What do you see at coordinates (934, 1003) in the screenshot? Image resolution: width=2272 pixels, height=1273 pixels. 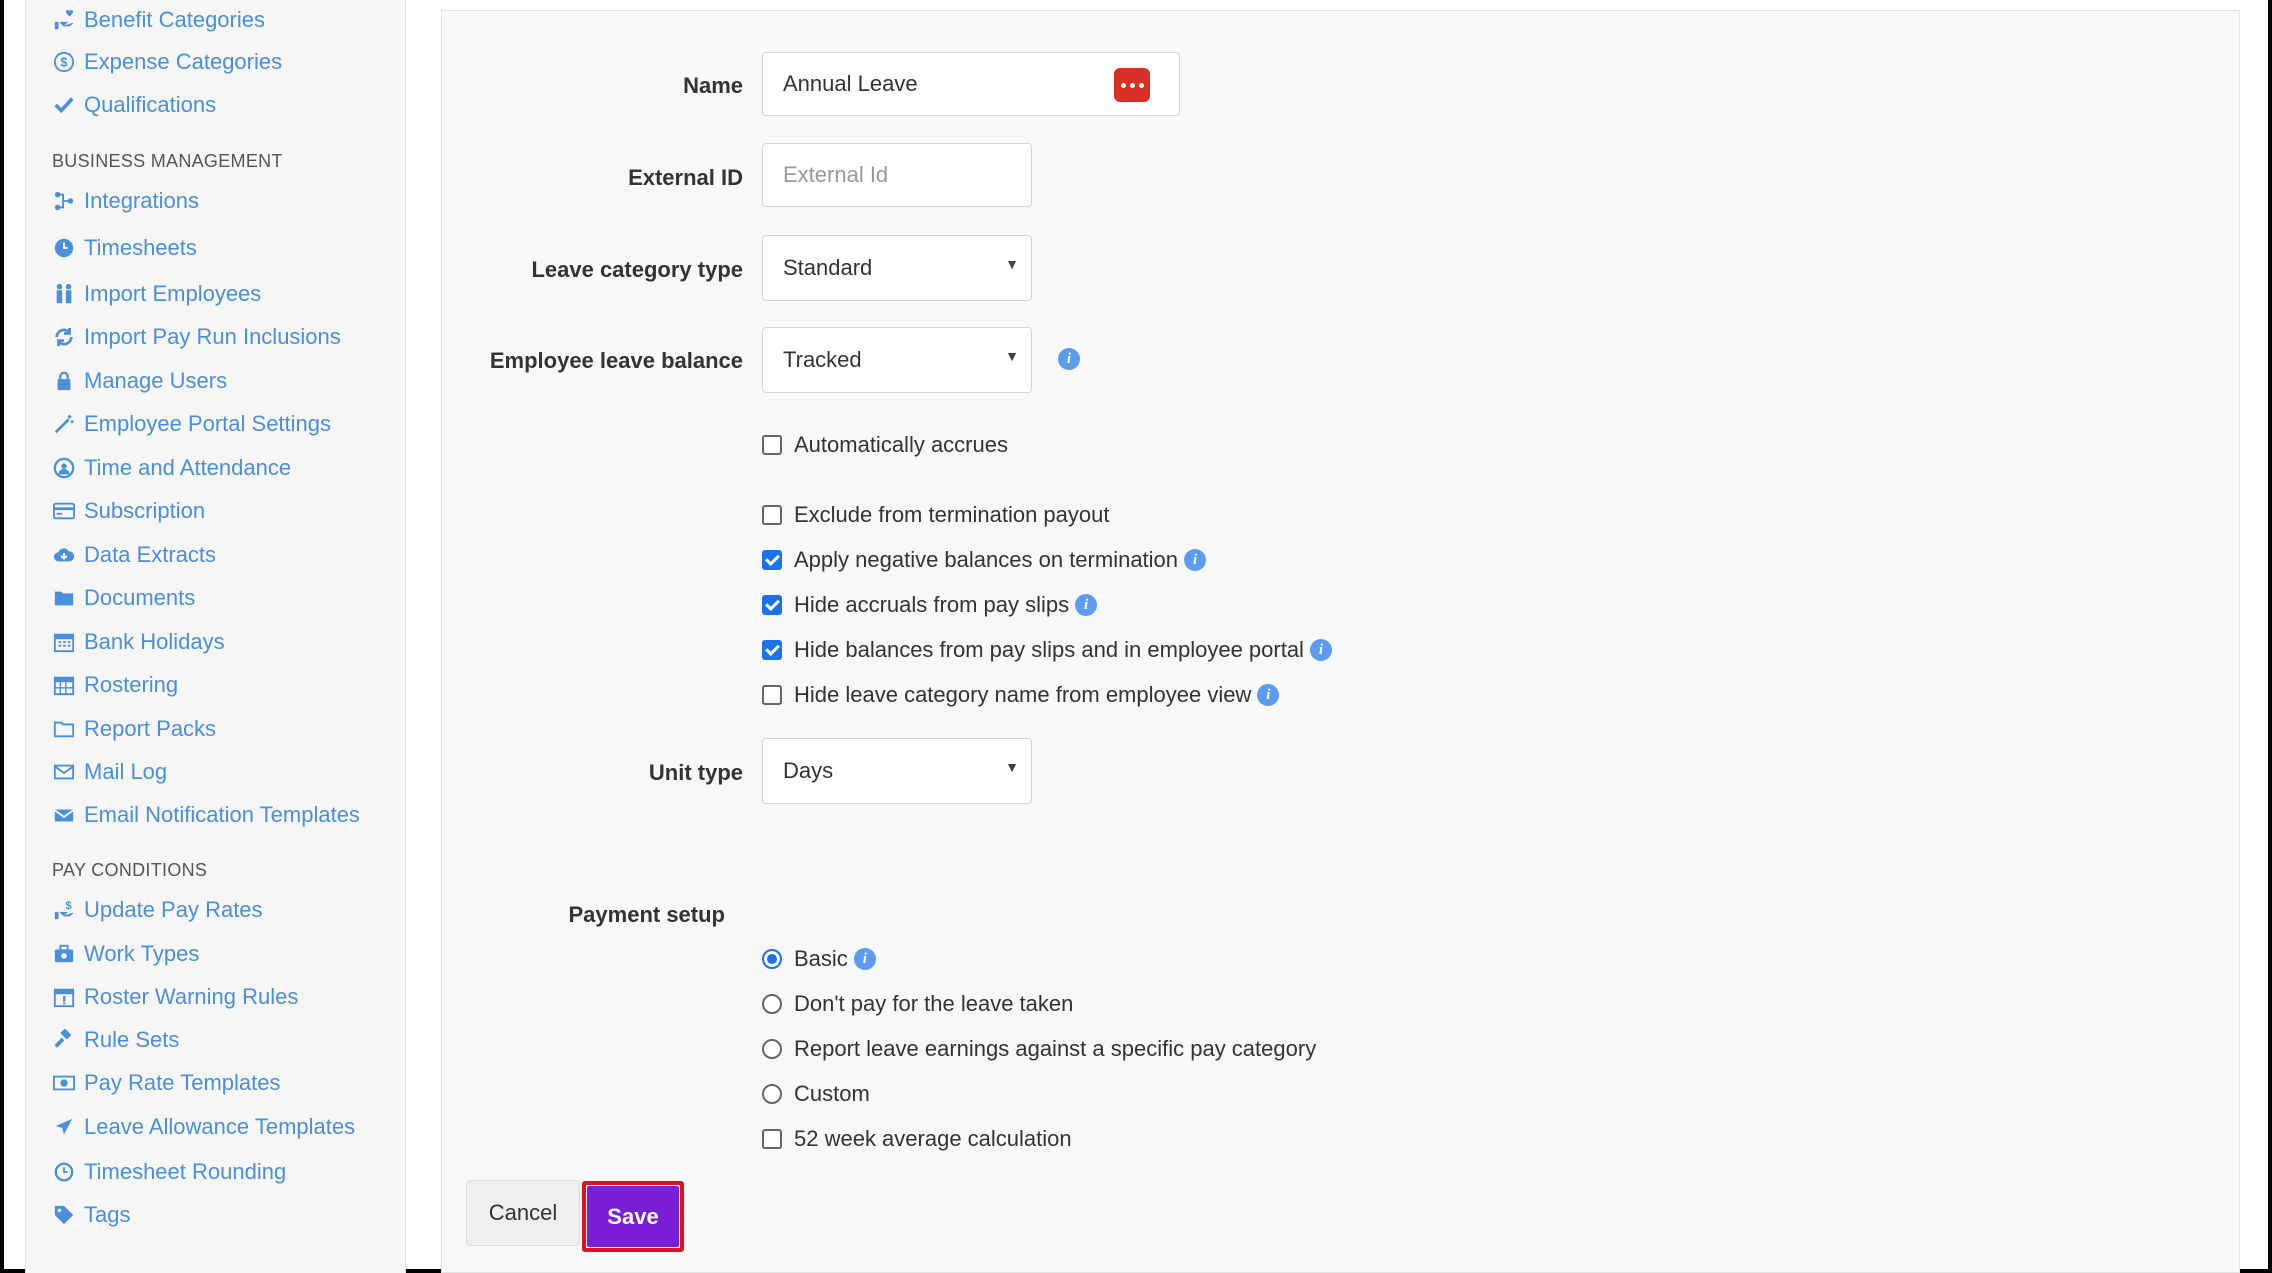 I see `radio-label: Don't pay for the leave taken` at bounding box center [934, 1003].